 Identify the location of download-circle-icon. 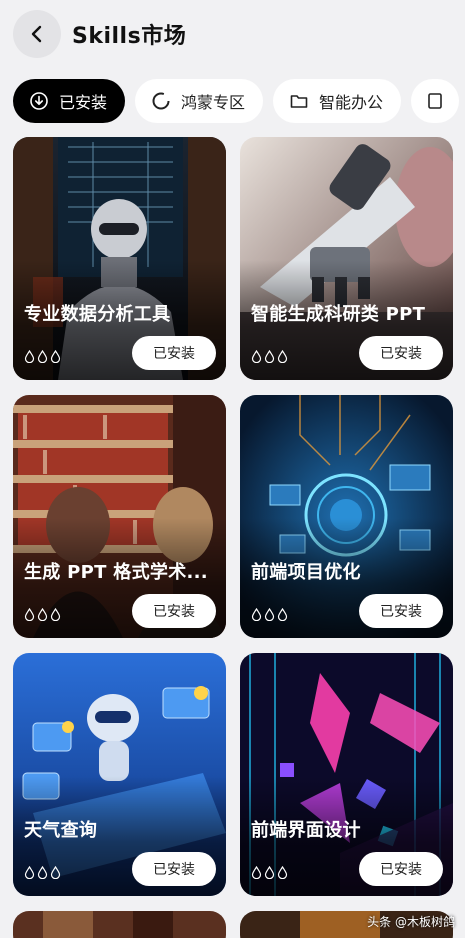
(39, 101).